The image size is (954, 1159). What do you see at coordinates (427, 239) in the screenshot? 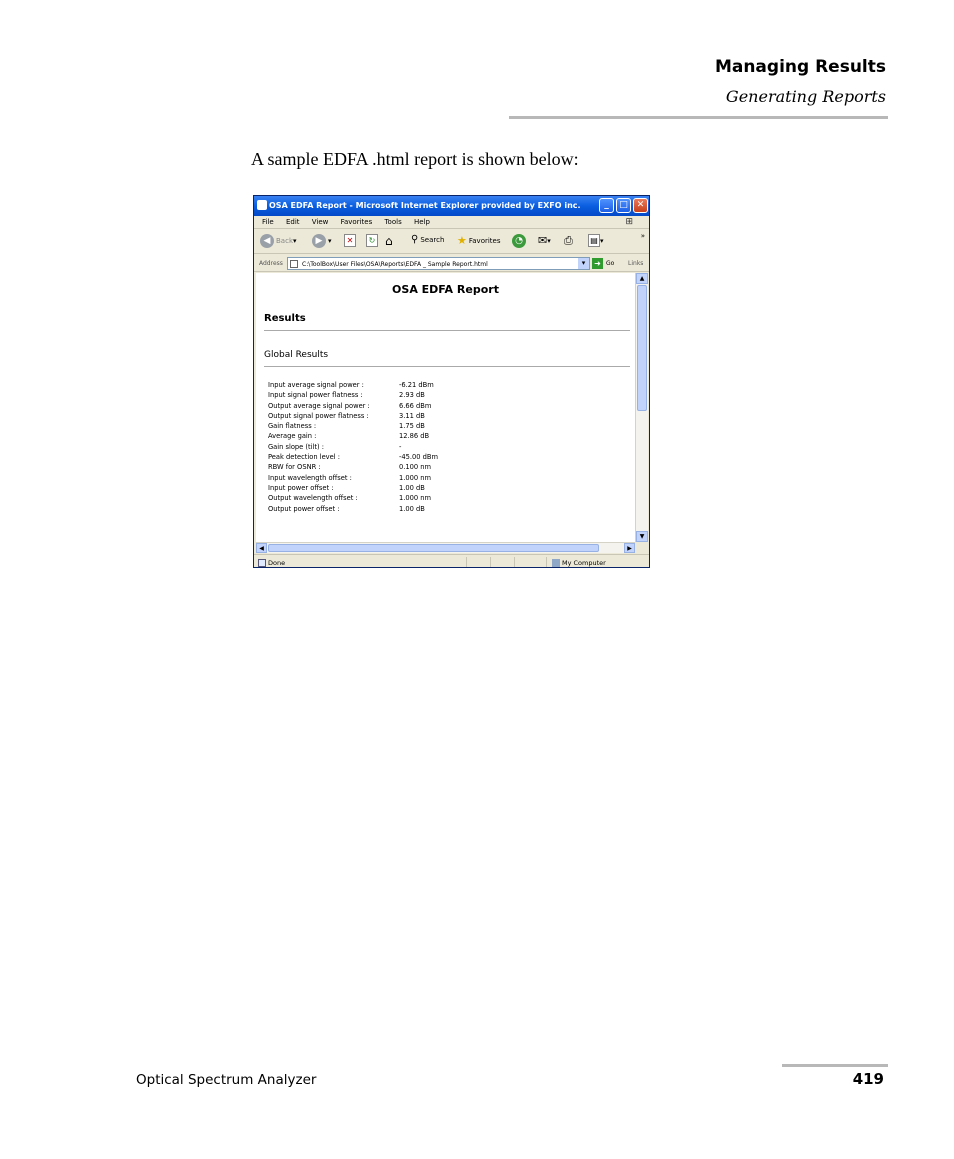
I see `search-button: ⚲ Search` at bounding box center [427, 239].